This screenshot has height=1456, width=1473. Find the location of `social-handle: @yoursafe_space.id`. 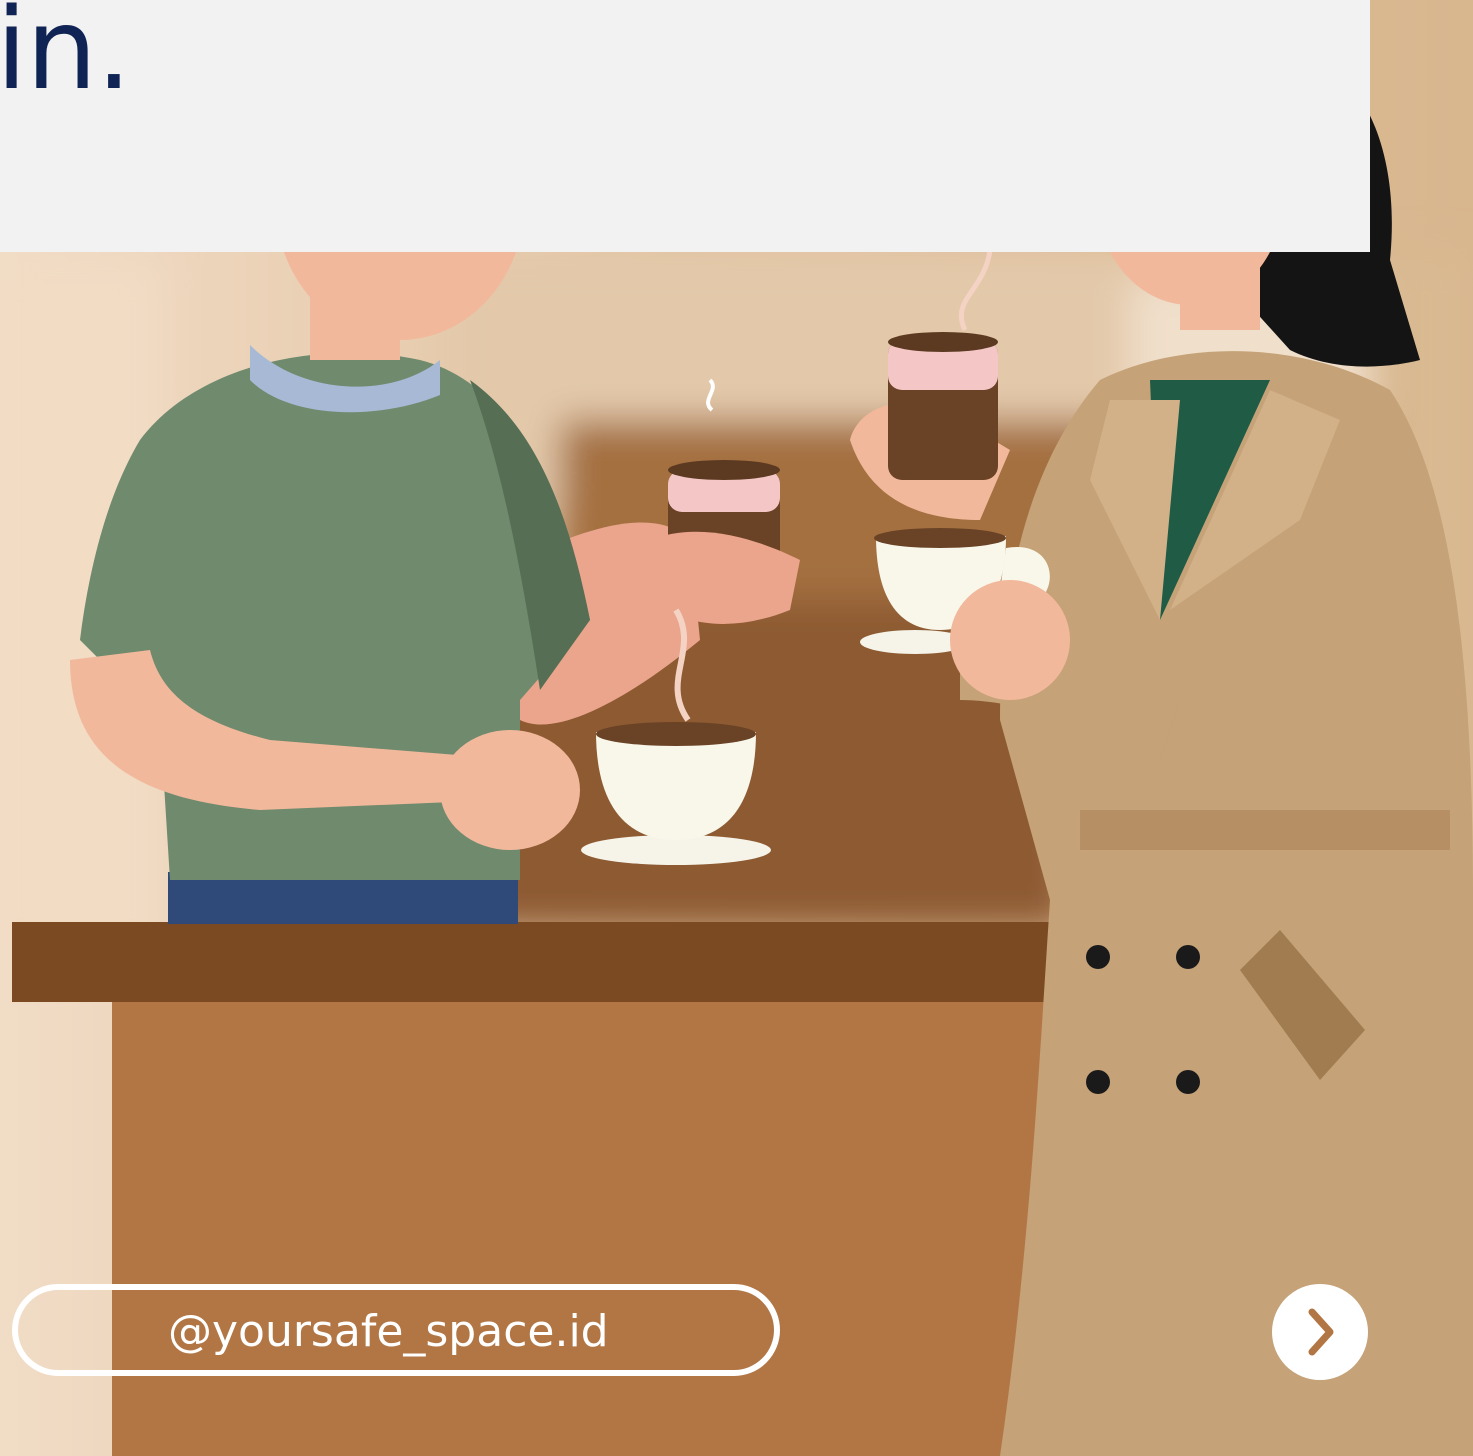

social-handle: @yoursafe_space.id is located at coordinates (388, 1331).